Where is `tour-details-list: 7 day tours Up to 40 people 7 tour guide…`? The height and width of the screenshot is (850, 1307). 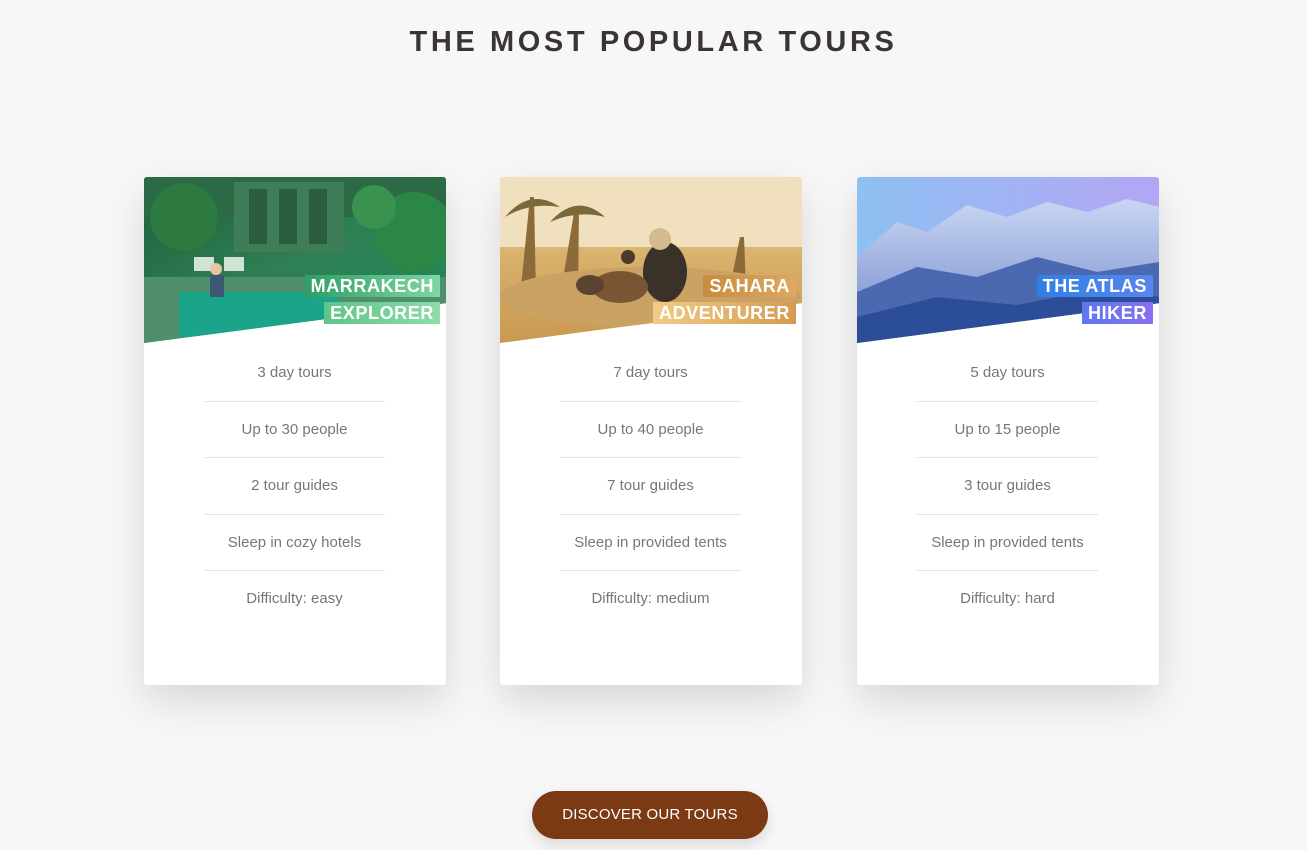
tour-details-list: 7 day tours Up to 40 people 7 tour guide… is located at coordinates (650, 496).